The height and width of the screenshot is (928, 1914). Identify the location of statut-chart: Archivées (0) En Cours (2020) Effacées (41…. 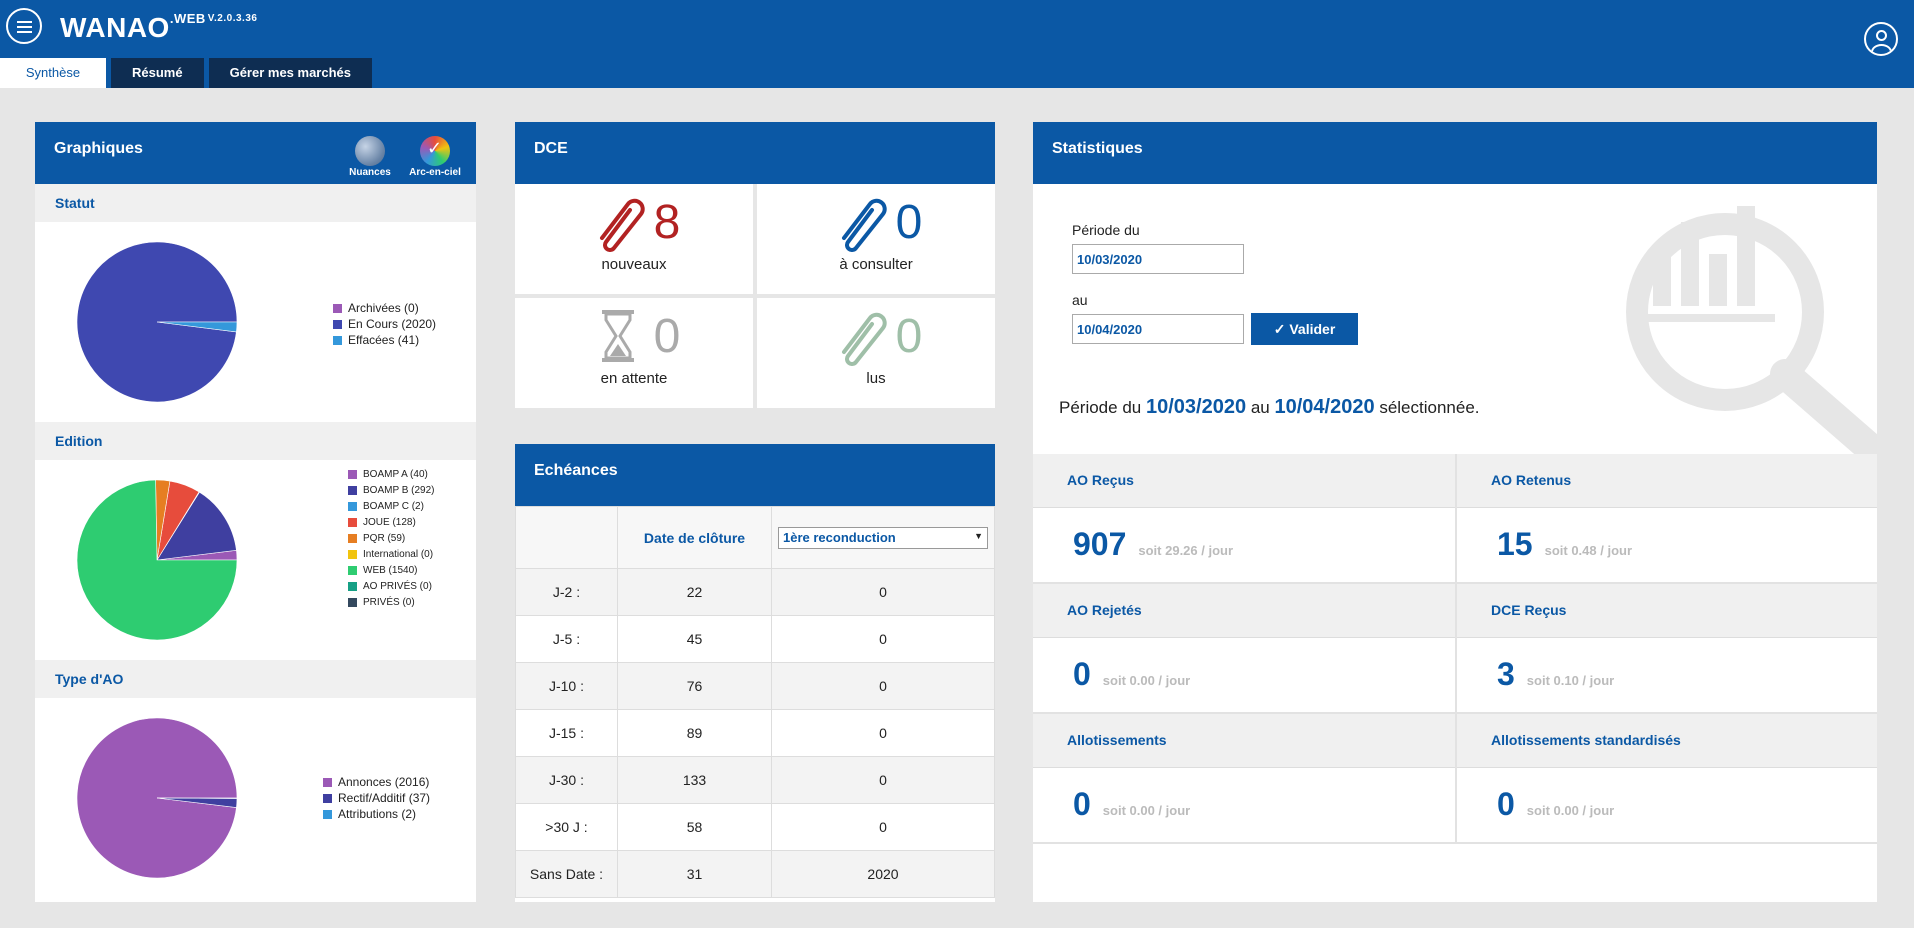
(255, 322).